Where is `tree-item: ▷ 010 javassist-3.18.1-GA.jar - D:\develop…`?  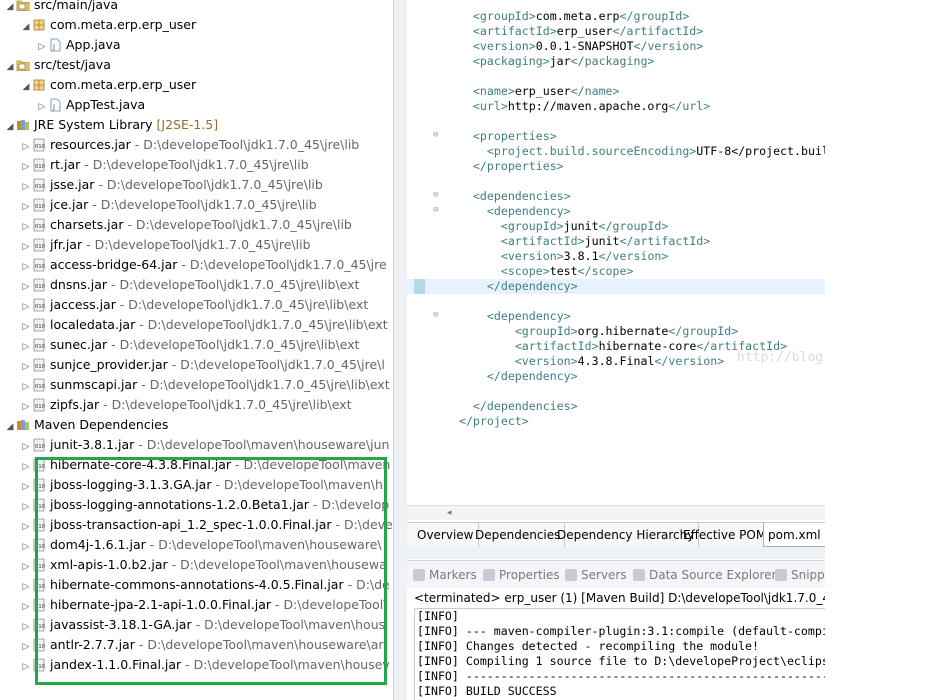
tree-item: ▷ 010 javassist-3.18.1-GA.jar - D:\develop… is located at coordinates (196, 625).